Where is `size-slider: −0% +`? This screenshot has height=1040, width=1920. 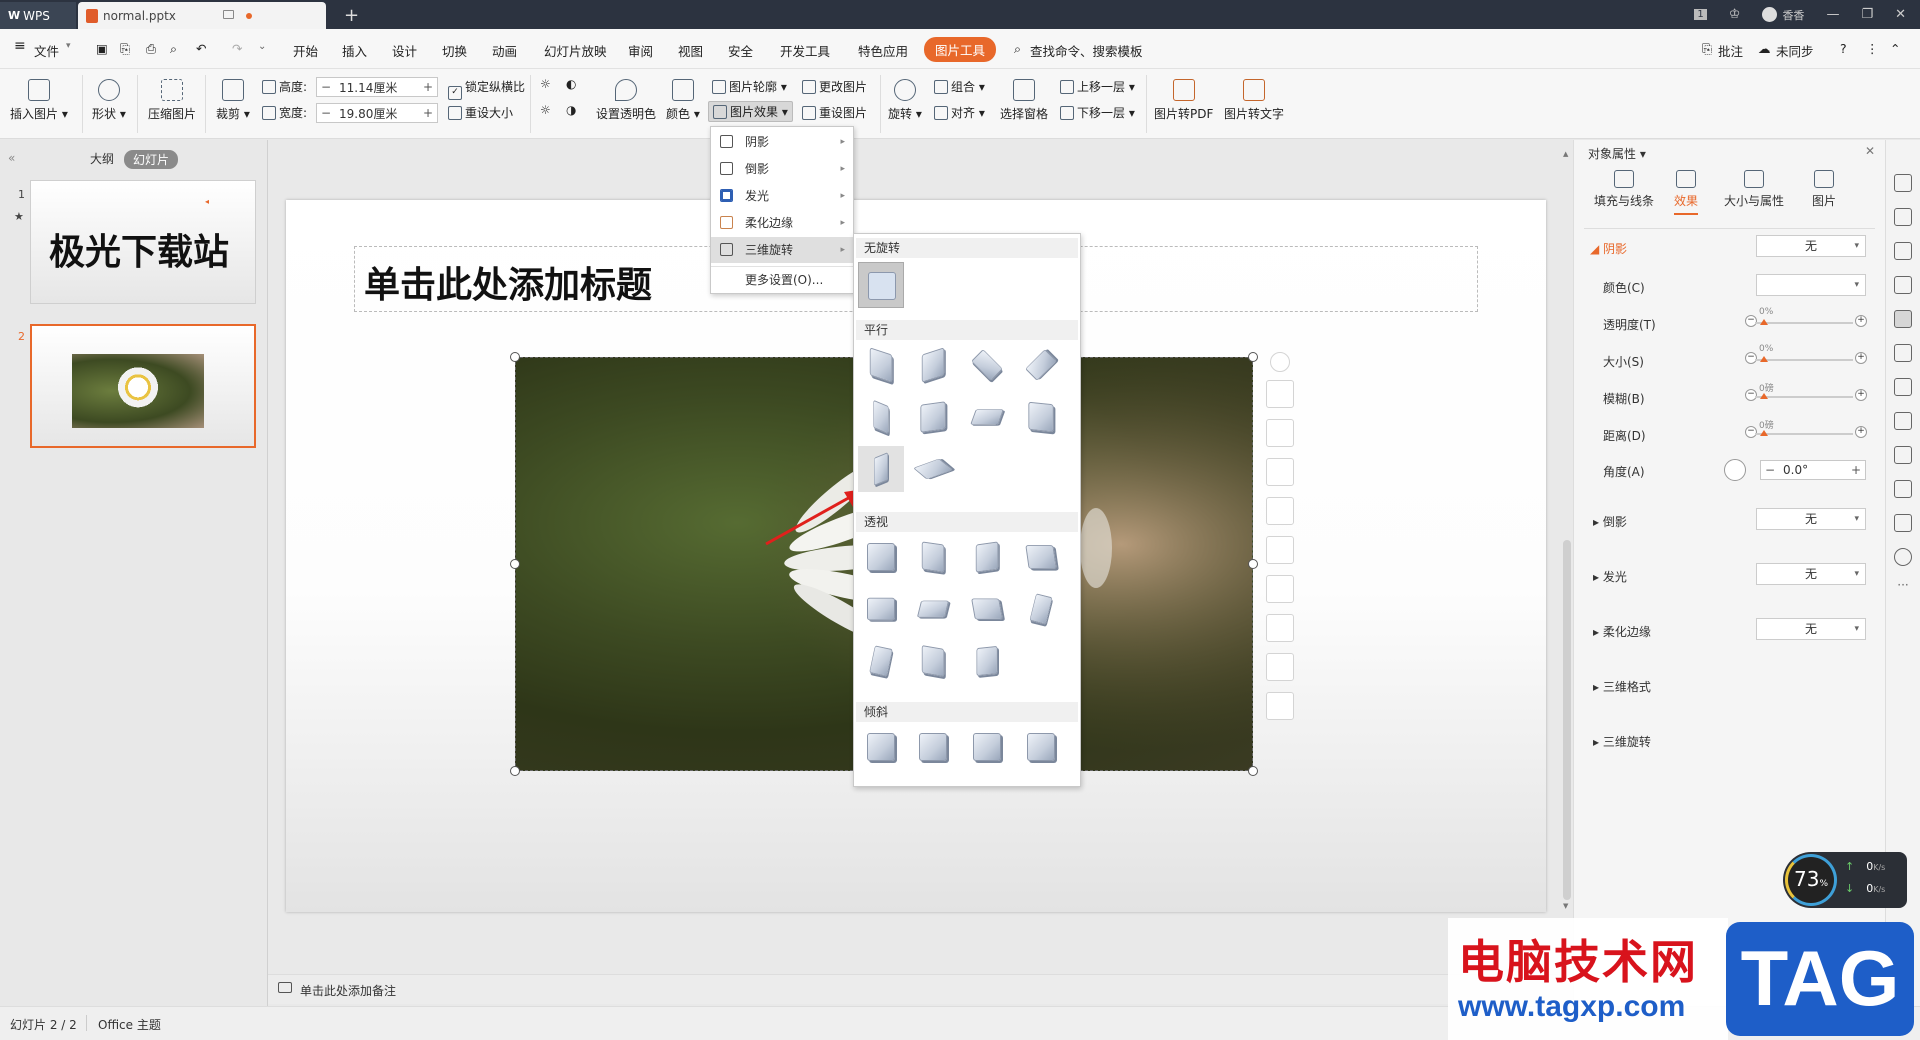 size-slider: −0% + is located at coordinates (1806, 355).